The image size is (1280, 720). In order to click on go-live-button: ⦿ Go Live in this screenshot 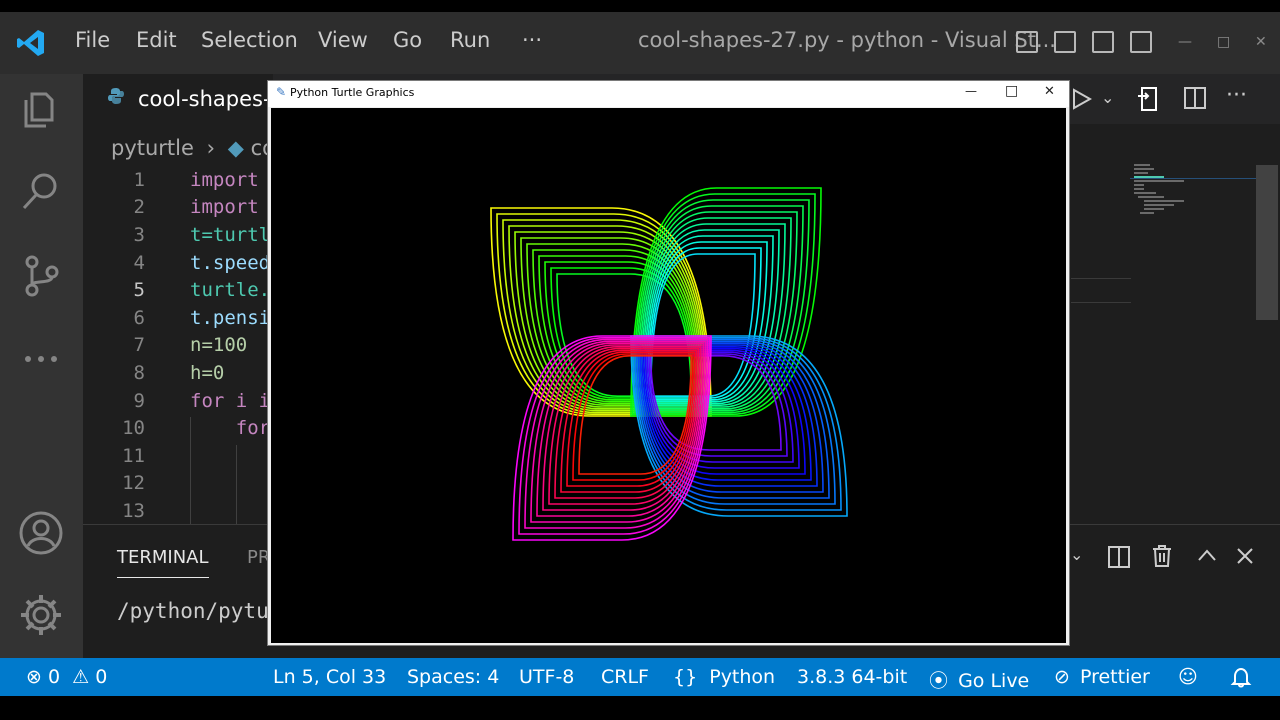, I will do `click(979, 679)`.